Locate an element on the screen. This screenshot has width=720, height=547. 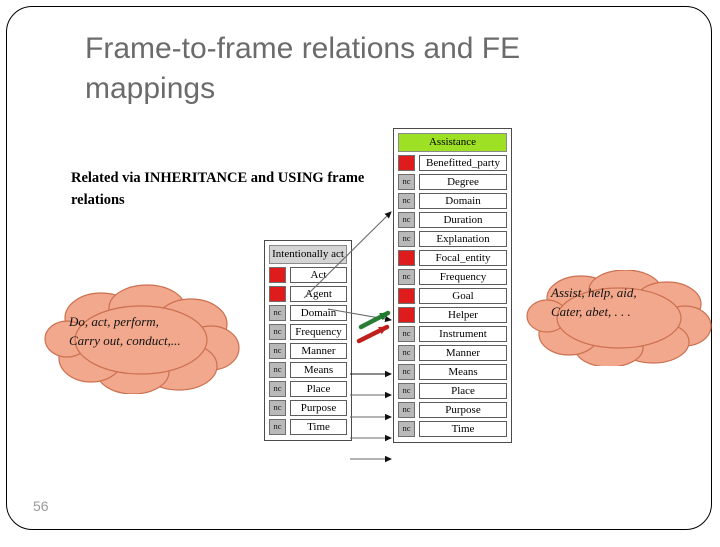
page-title: Frame-to-frame relations and FE mappings is located at coordinates (303, 68).